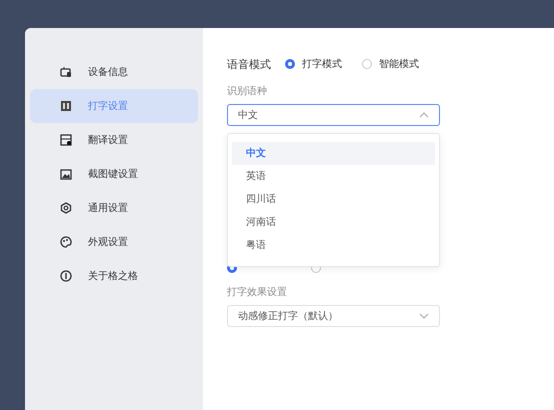  What do you see at coordinates (114, 242) in the screenshot?
I see `sidebar-item: 外观设置` at bounding box center [114, 242].